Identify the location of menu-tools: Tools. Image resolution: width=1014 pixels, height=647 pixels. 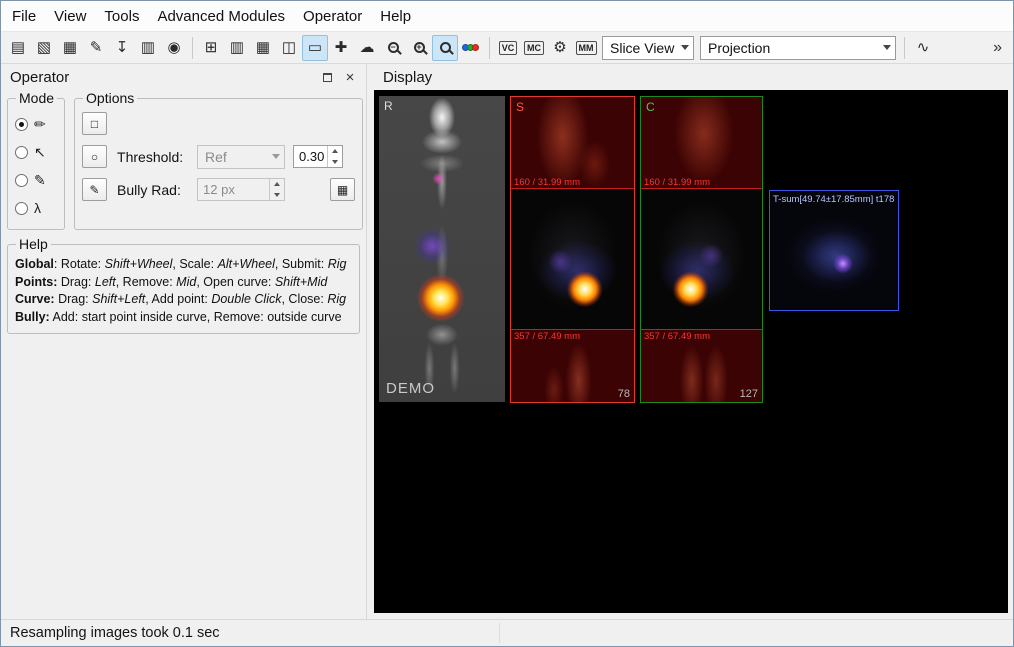
(121, 16).